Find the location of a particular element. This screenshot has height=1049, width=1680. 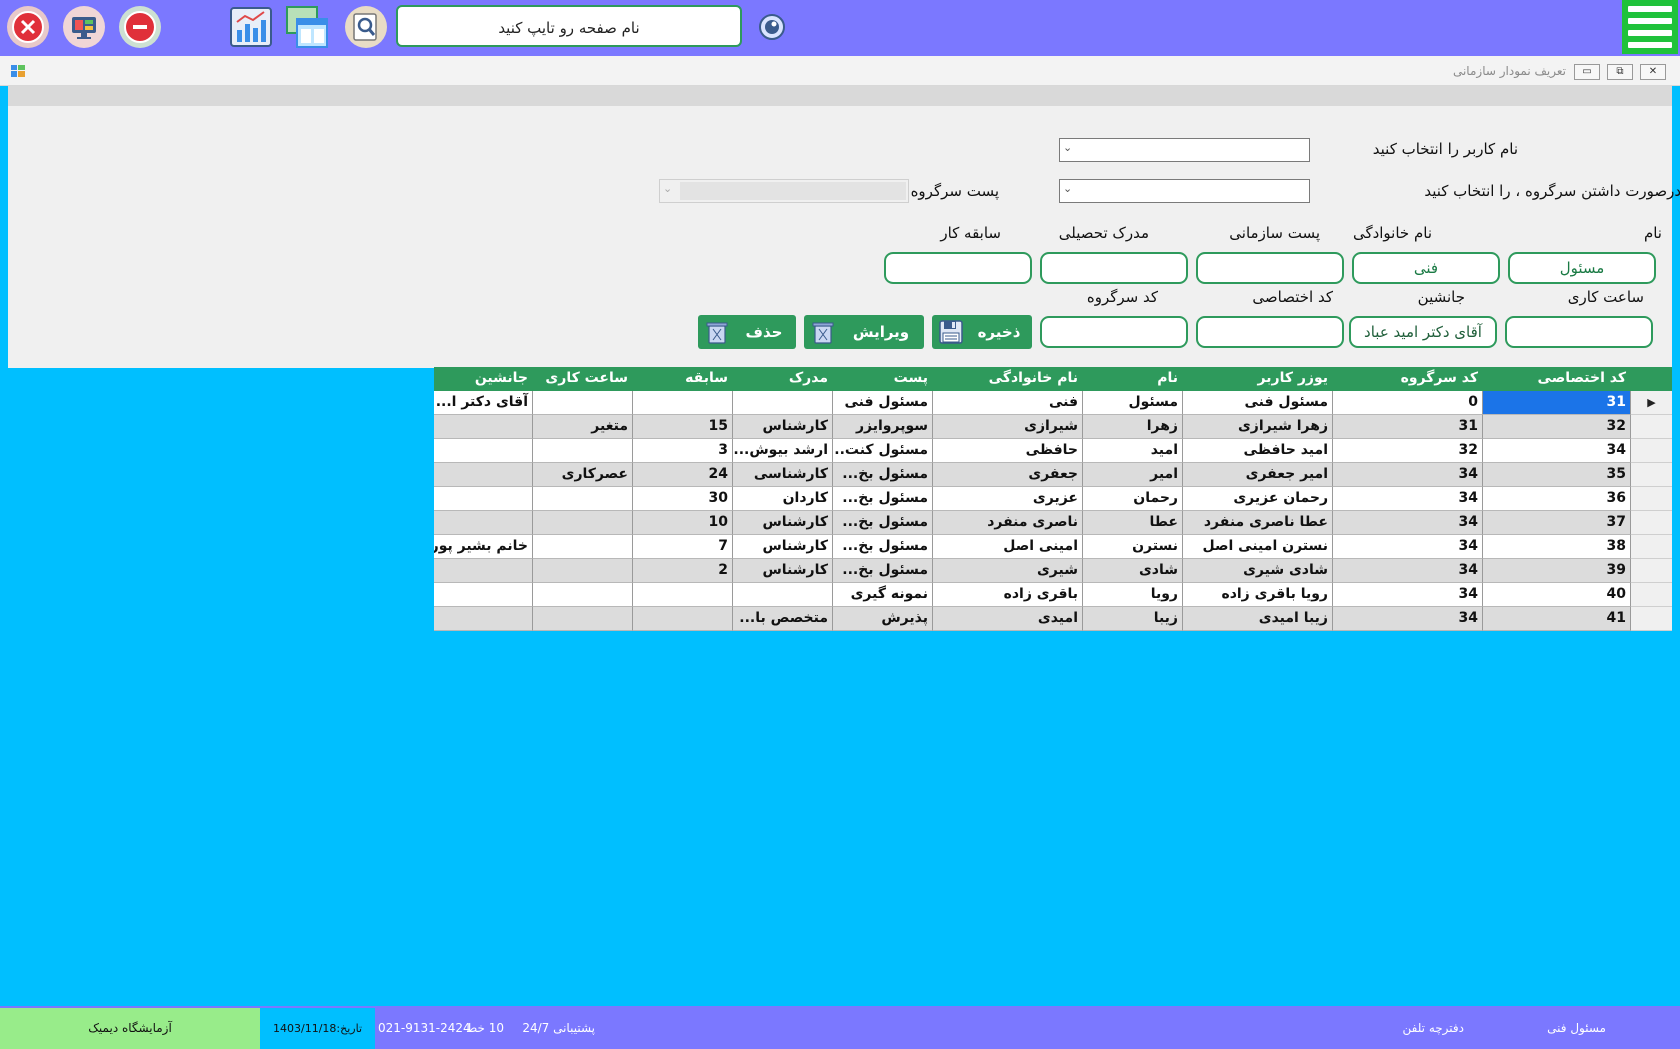

table-cell: خانم بشیر پور is located at coordinates (483, 547).